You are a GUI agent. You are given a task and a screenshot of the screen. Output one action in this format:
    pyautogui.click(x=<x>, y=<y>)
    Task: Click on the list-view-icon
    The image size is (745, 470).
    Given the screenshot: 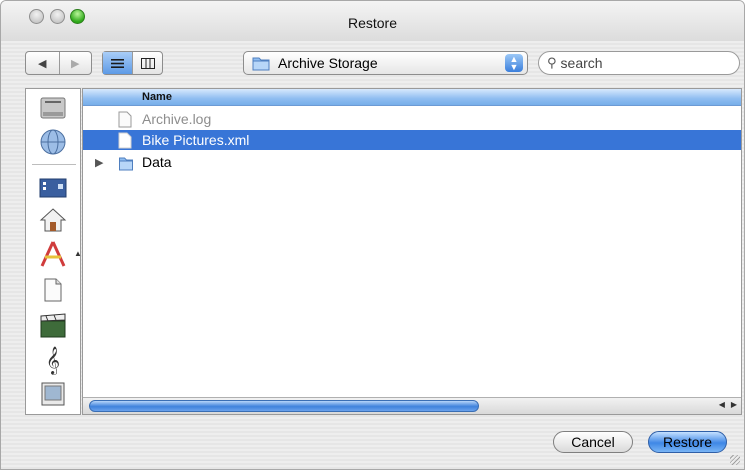 What is the action you would take?
    pyautogui.click(x=118, y=63)
    